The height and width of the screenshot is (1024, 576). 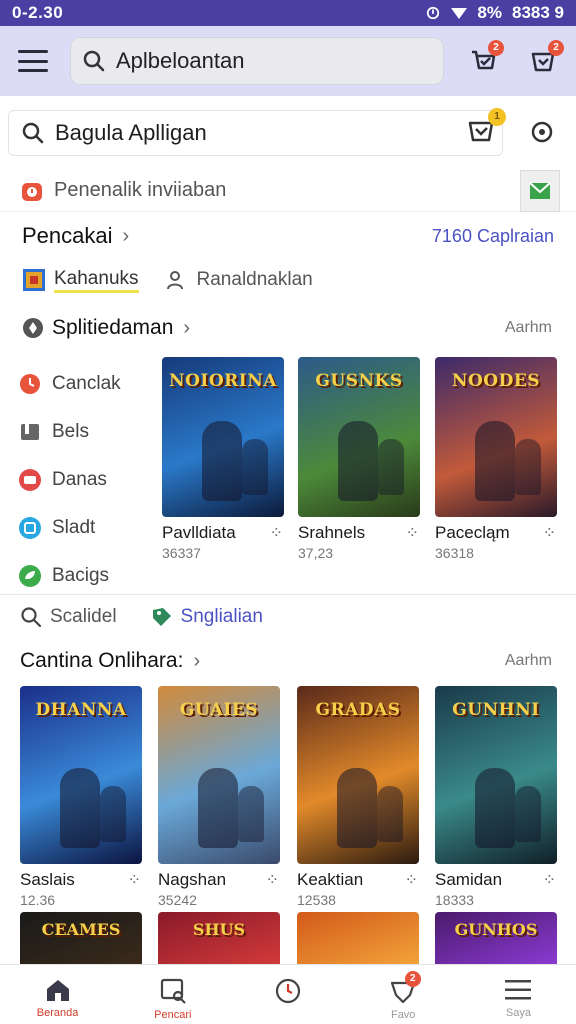 I want to click on game-logo: GUNHNI, so click(x=496, y=710).